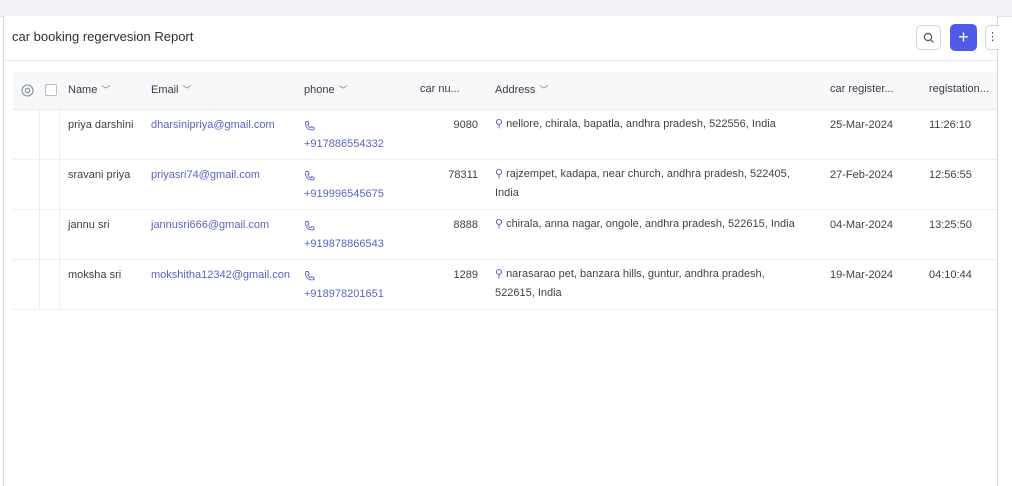 The image size is (1012, 486). I want to click on cell-address-line2: India, so click(507, 193).